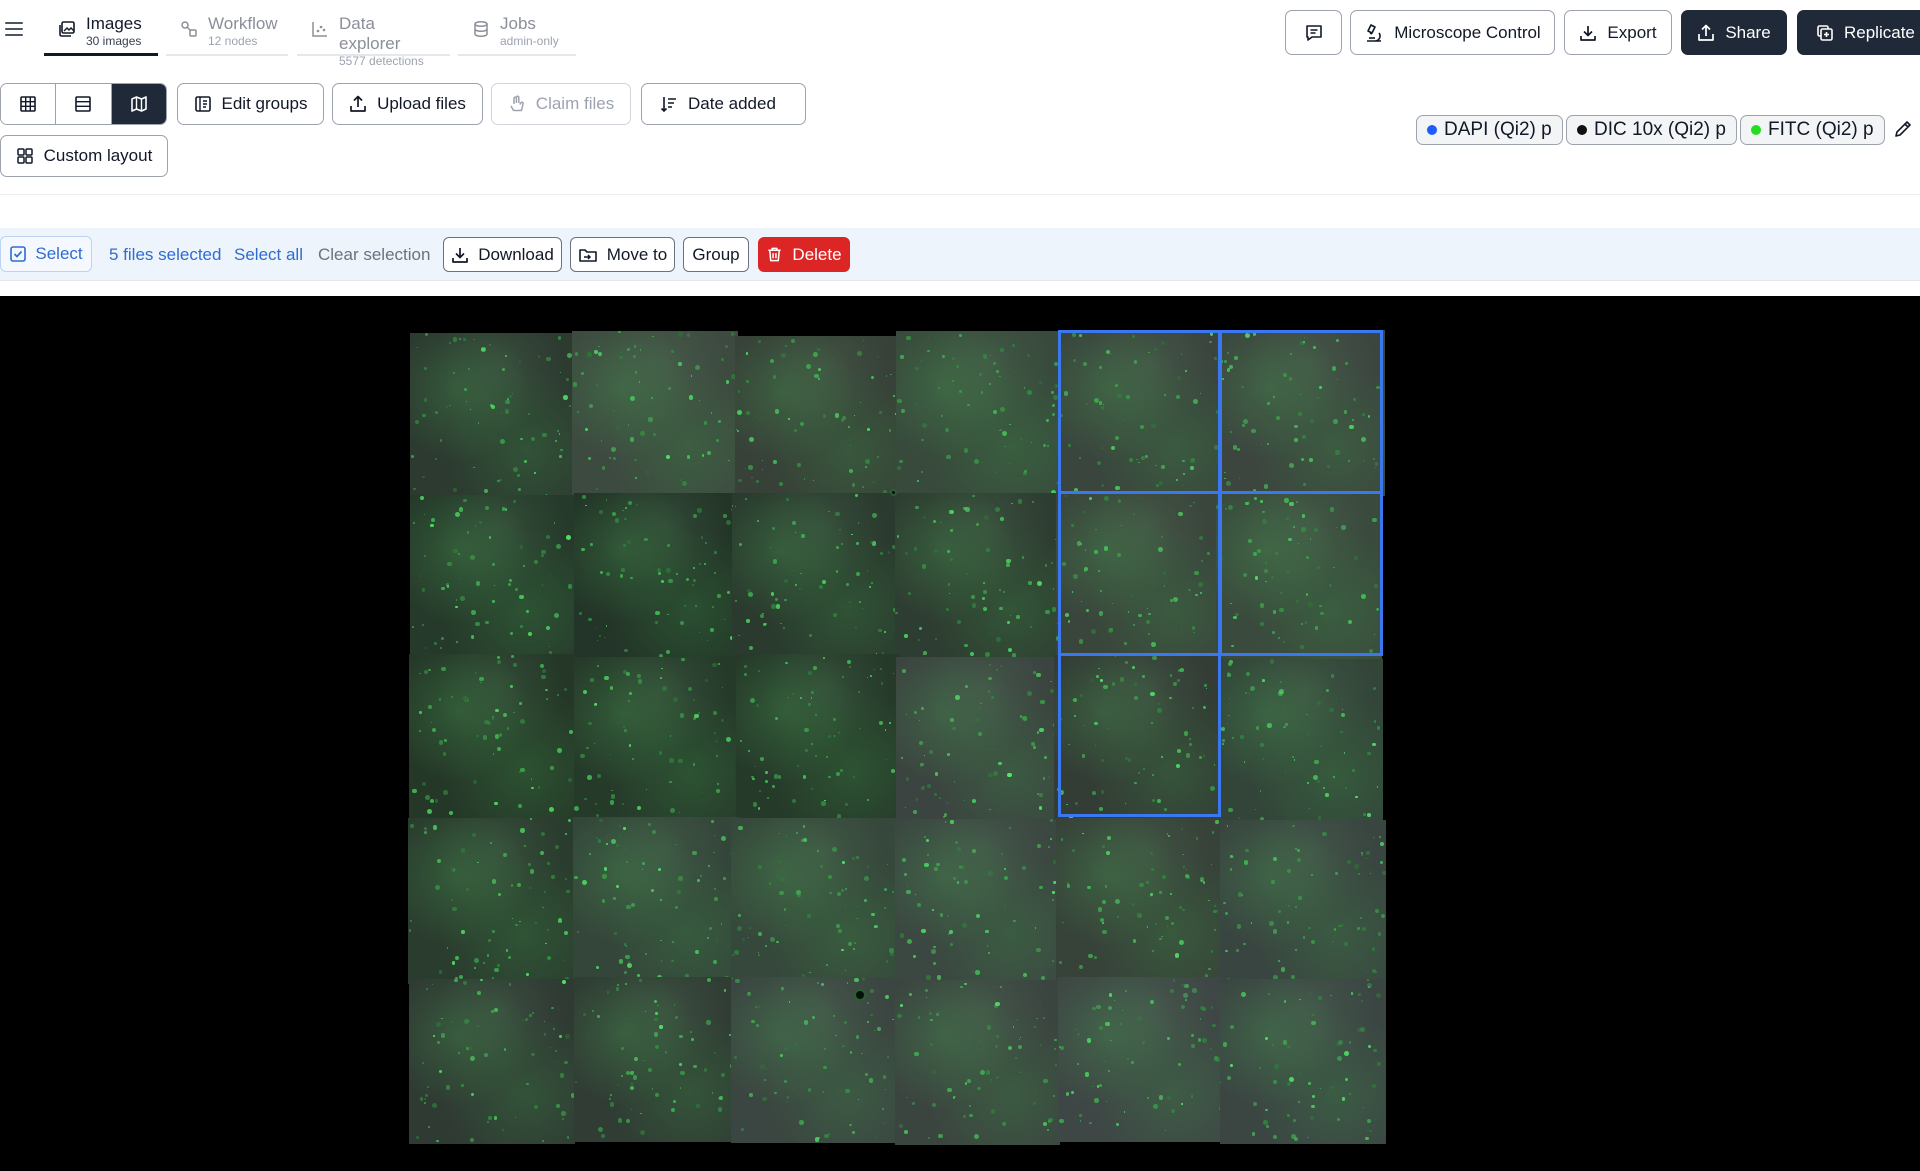  What do you see at coordinates (723, 104) in the screenshot?
I see `sort-date-added-button: Date added` at bounding box center [723, 104].